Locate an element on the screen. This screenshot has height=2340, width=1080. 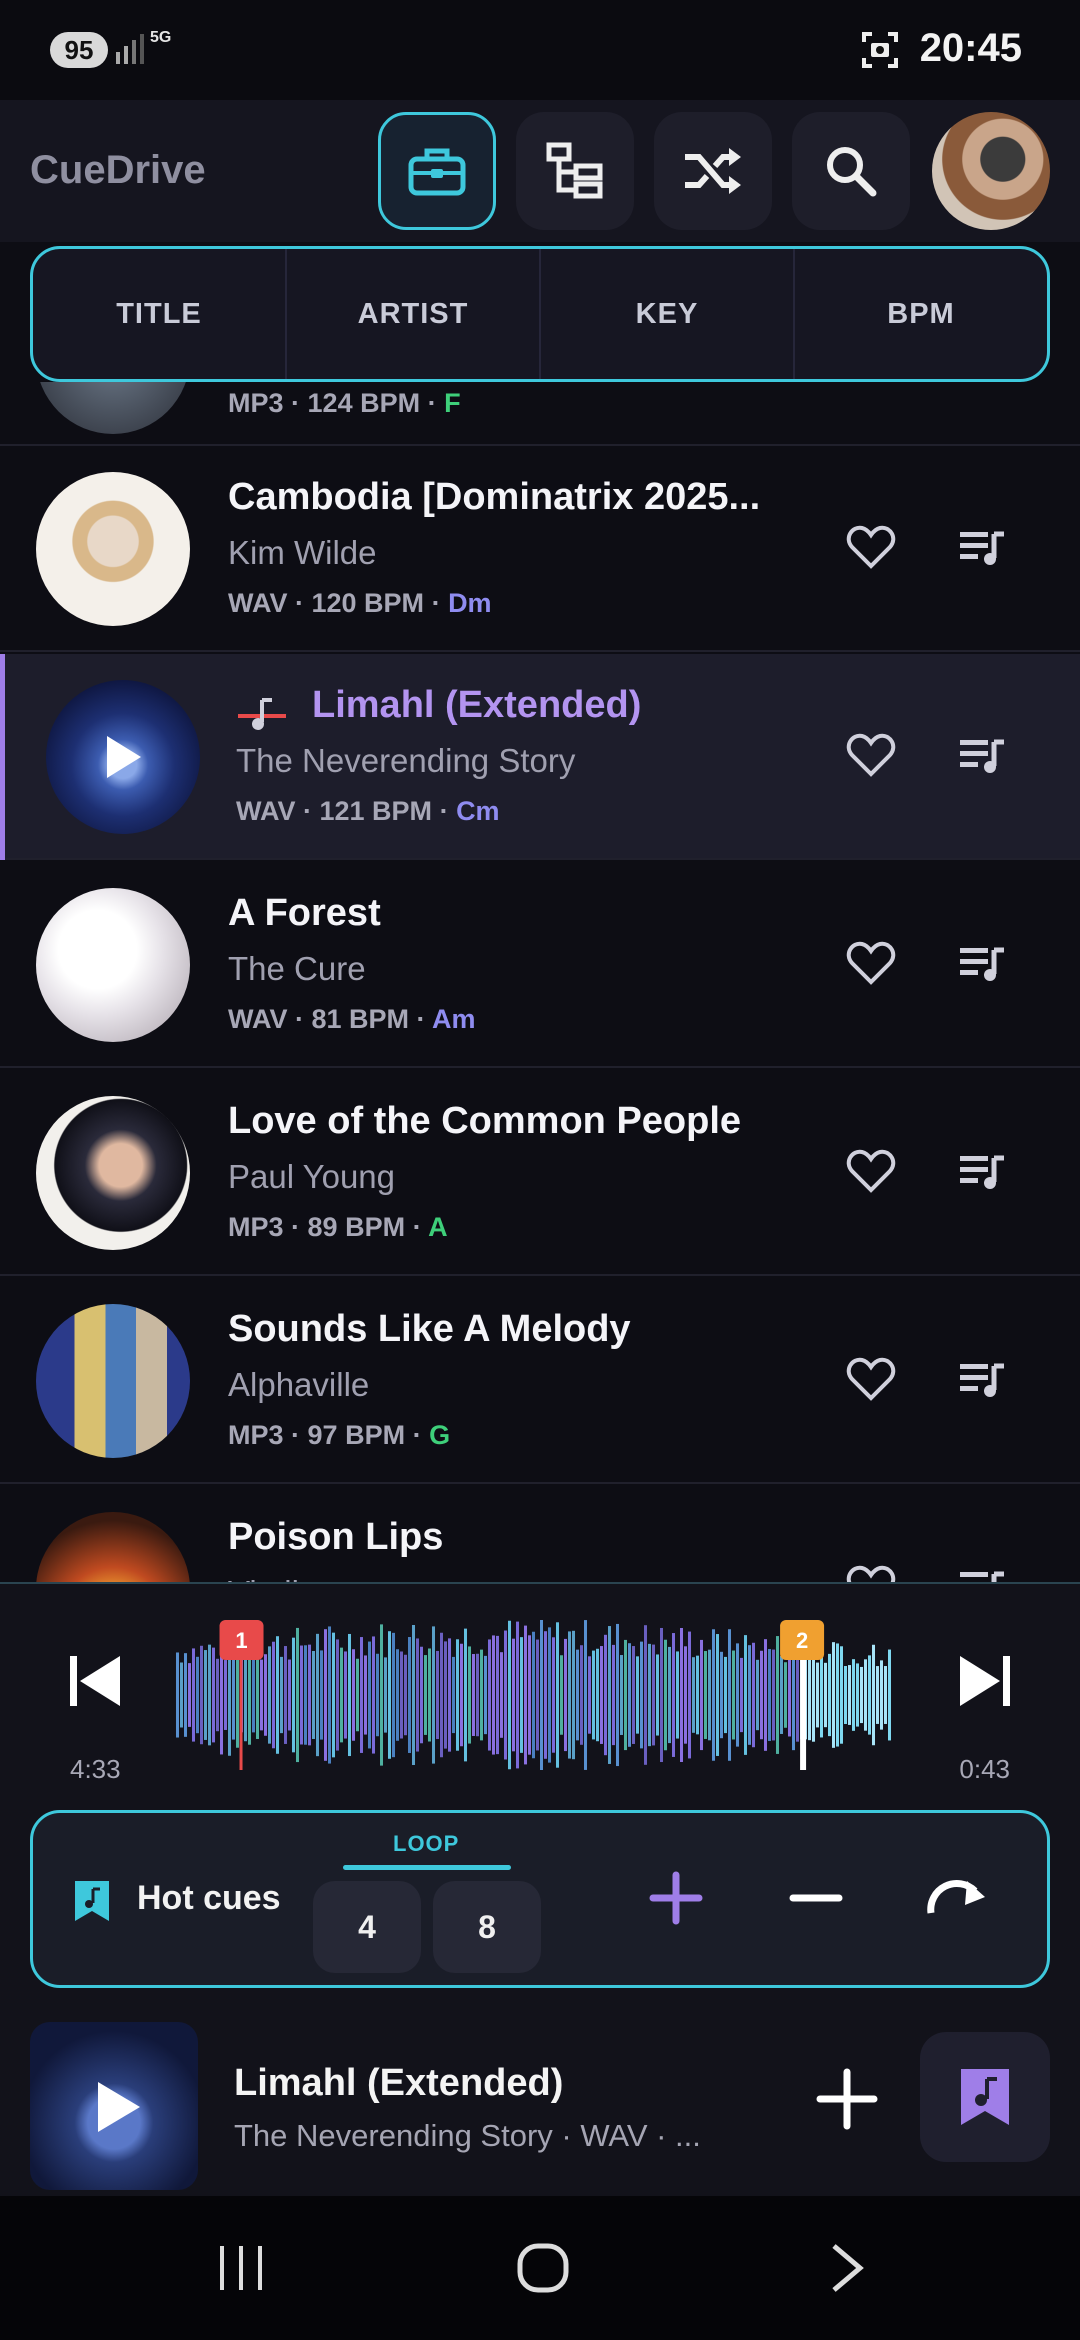
shuffle-button is located at coordinates (713, 171).